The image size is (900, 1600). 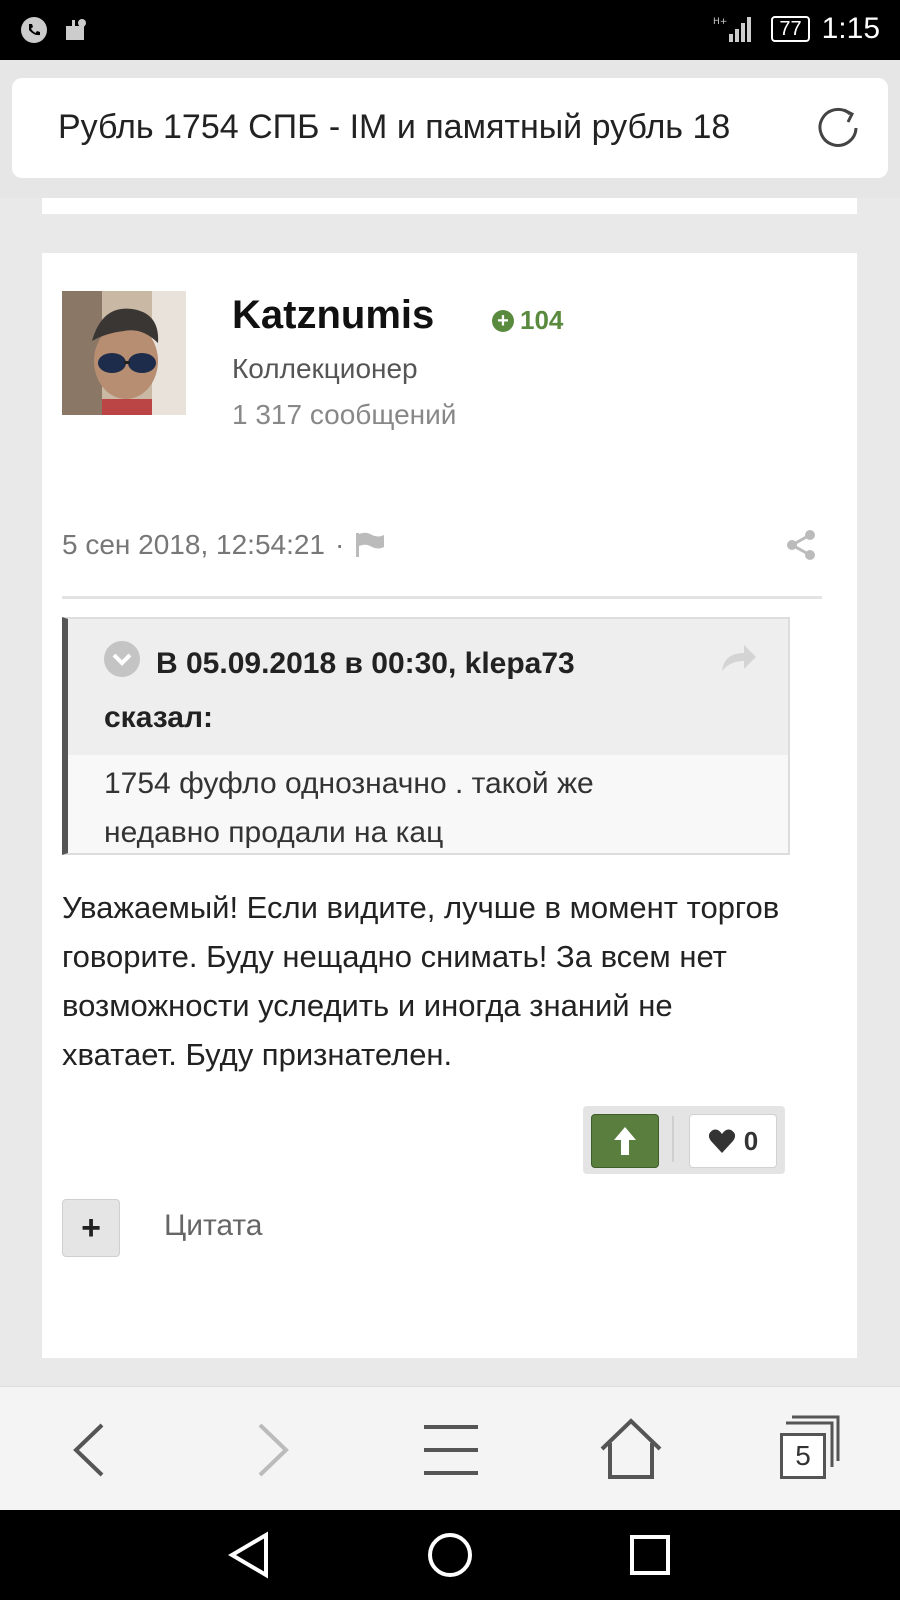 I want to click on battery-indicator: 77, so click(x=790, y=29).